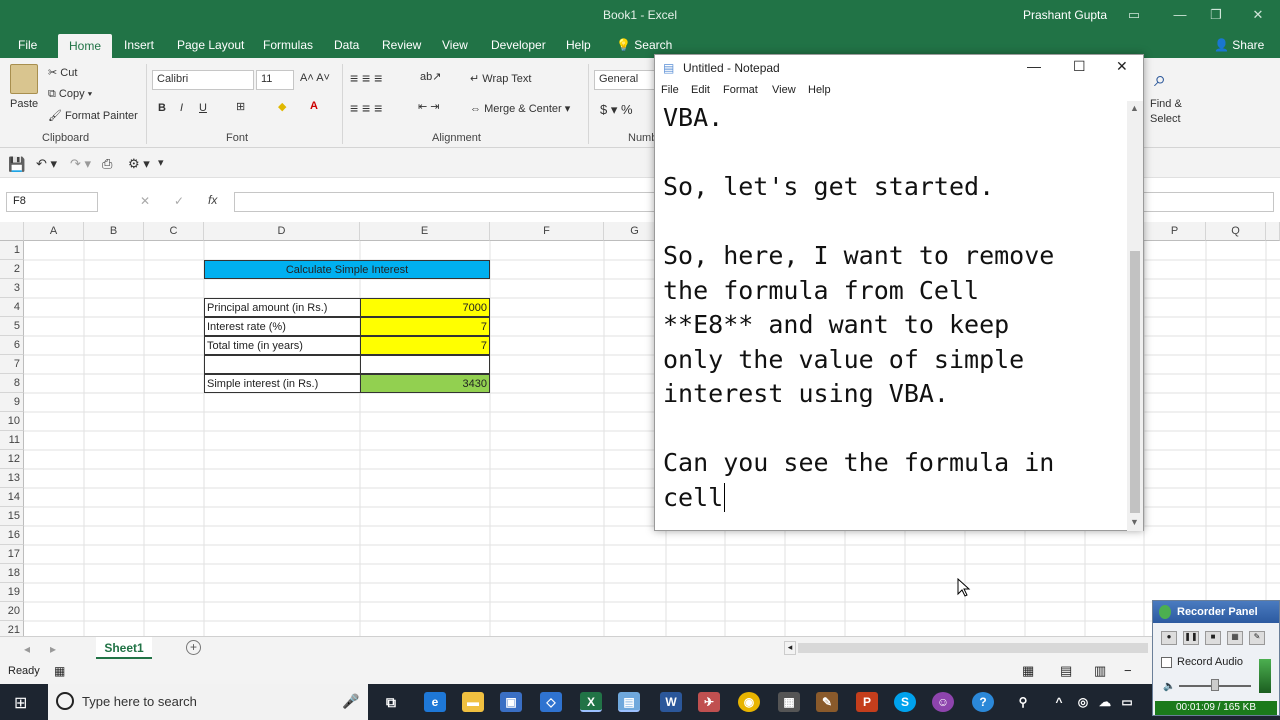 The image size is (1280, 720). I want to click on onedrive-icon: ☁, so click(1105, 702).